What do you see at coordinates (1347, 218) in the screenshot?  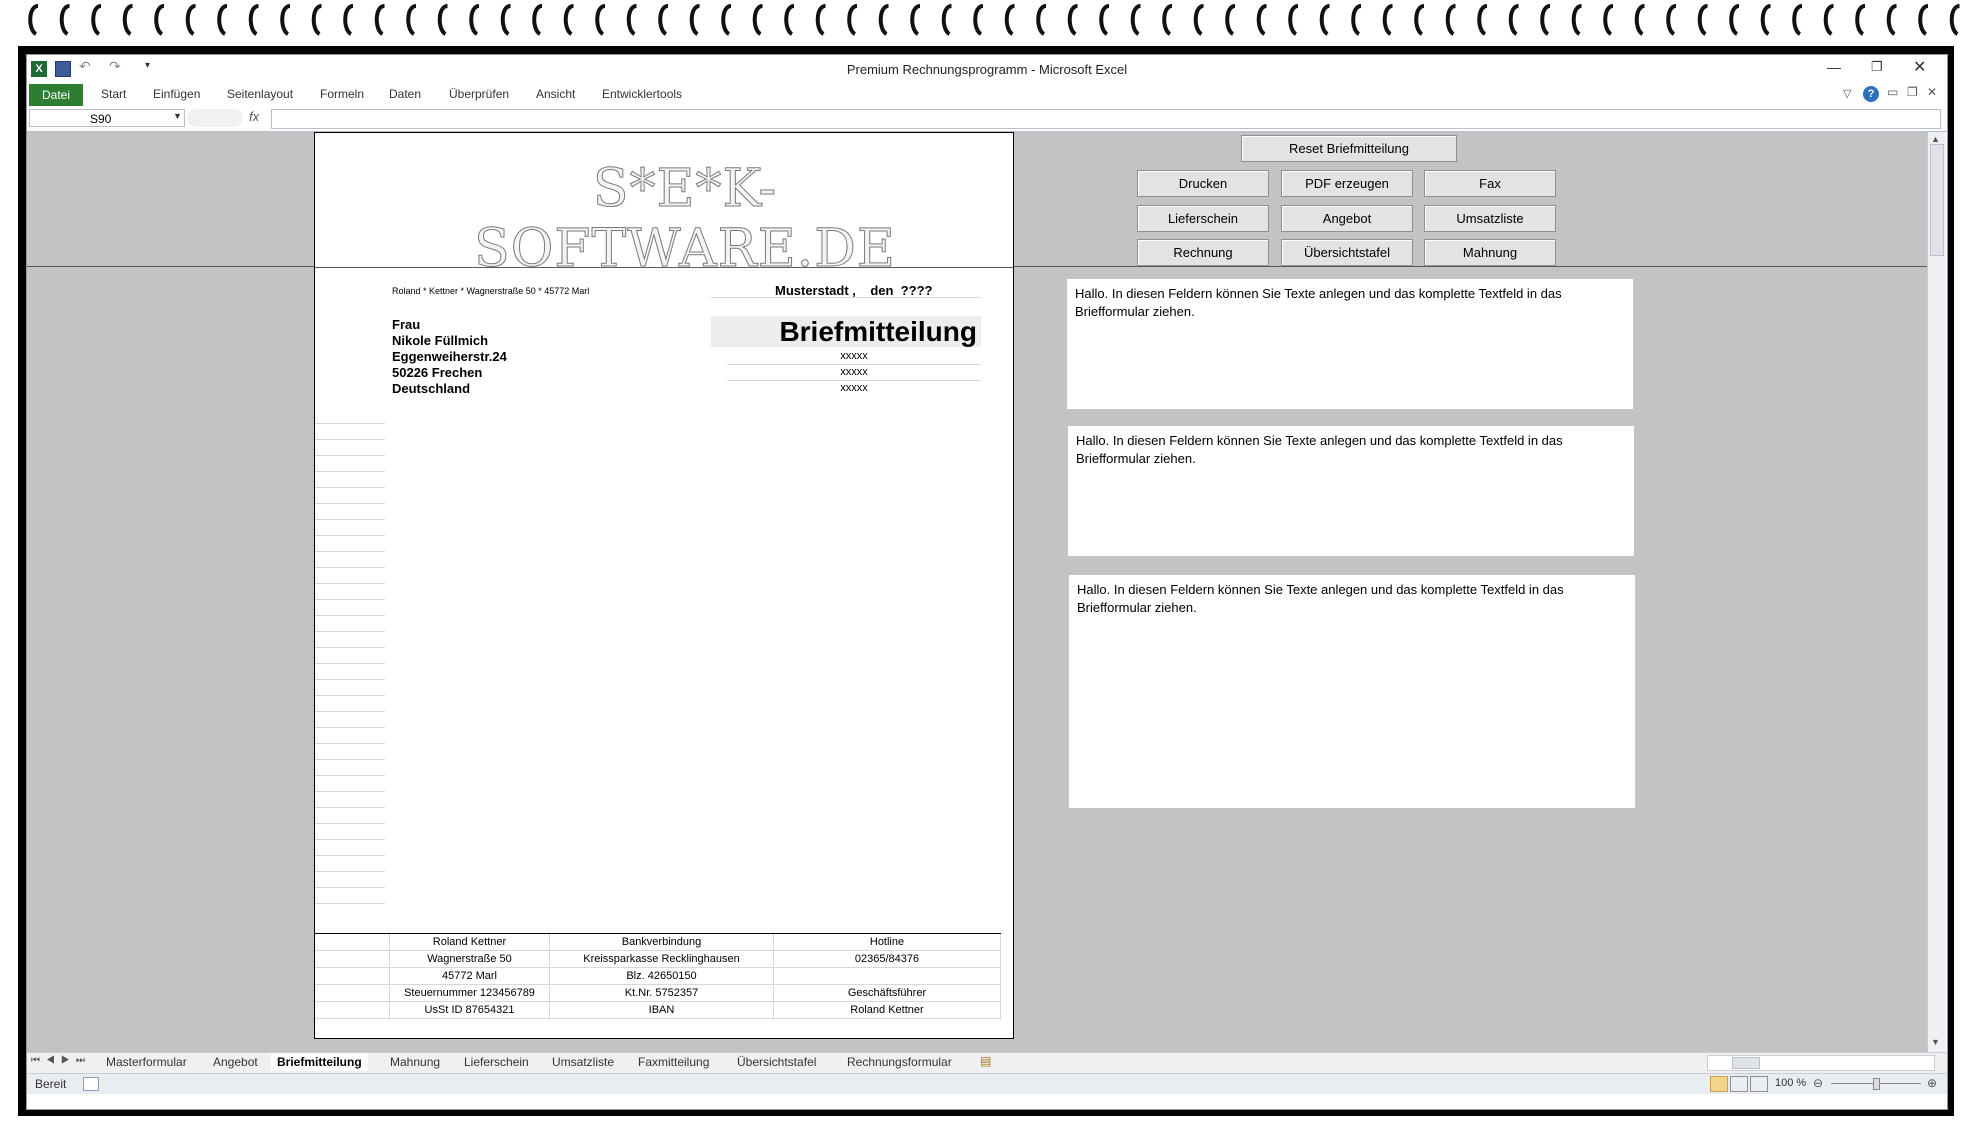 I see `angebot-button: Angebot` at bounding box center [1347, 218].